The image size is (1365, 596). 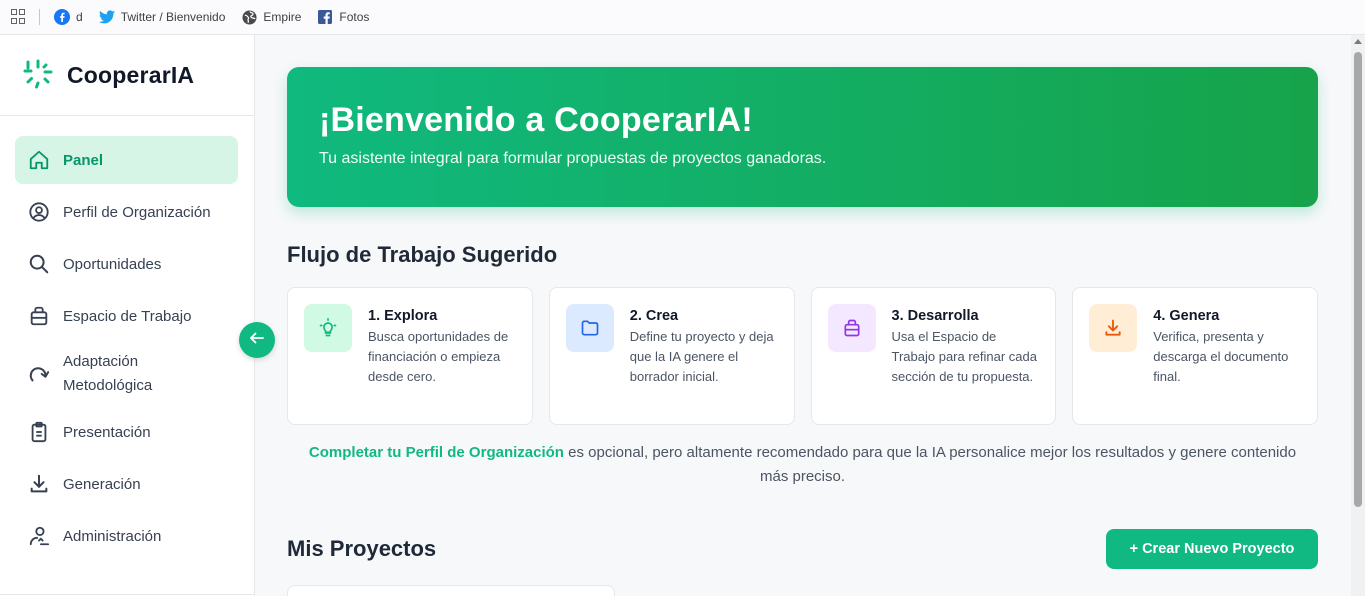 What do you see at coordinates (362, 548) in the screenshot?
I see `projects-title: Mis Proyectos` at bounding box center [362, 548].